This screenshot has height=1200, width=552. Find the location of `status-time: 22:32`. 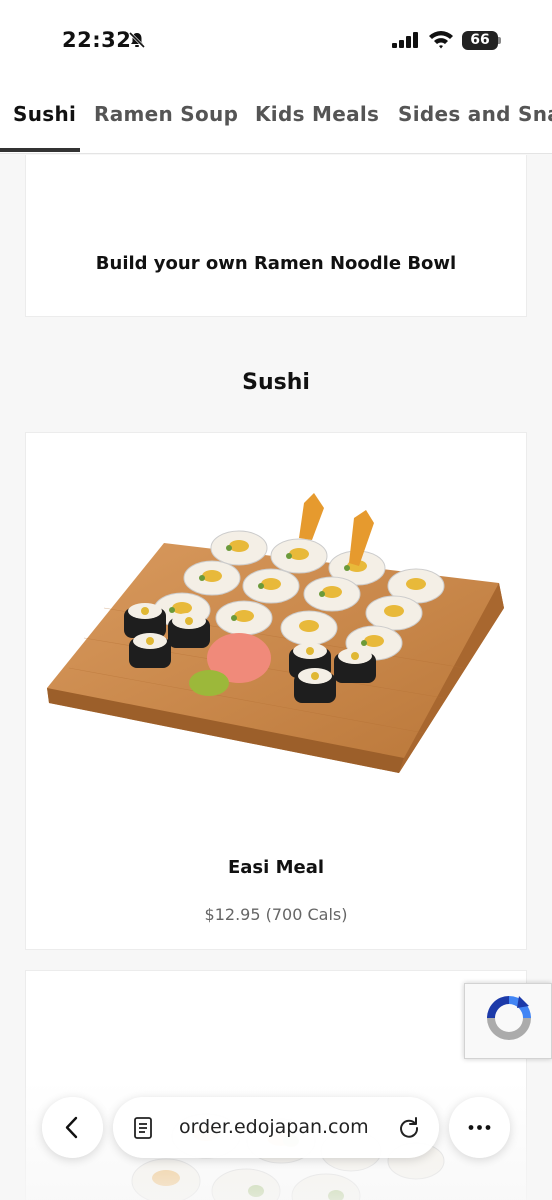

status-time: 22:32 is located at coordinates (97, 40).